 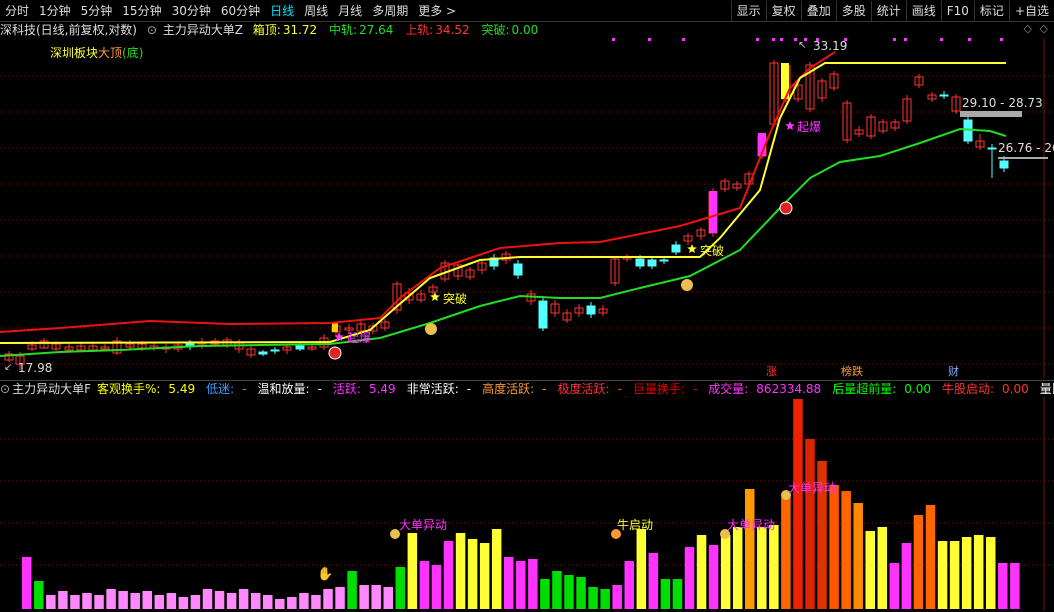 I want to click on sub-info-value-0: 5.49, so click(x=182, y=389).